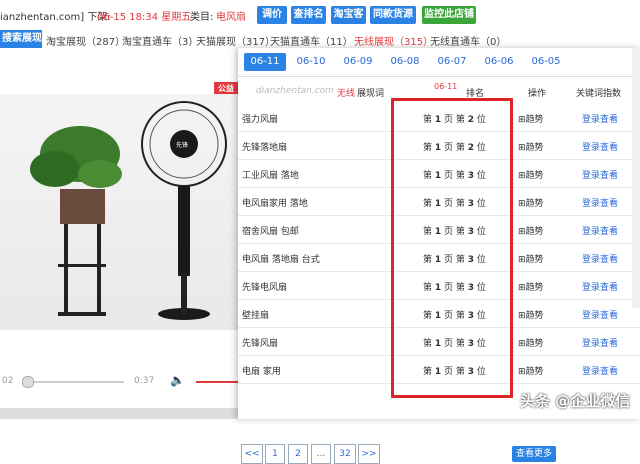  What do you see at coordinates (270, 232) in the screenshot?
I see `keyword-text: 宿舍风扇 包邮` at bounding box center [270, 232].